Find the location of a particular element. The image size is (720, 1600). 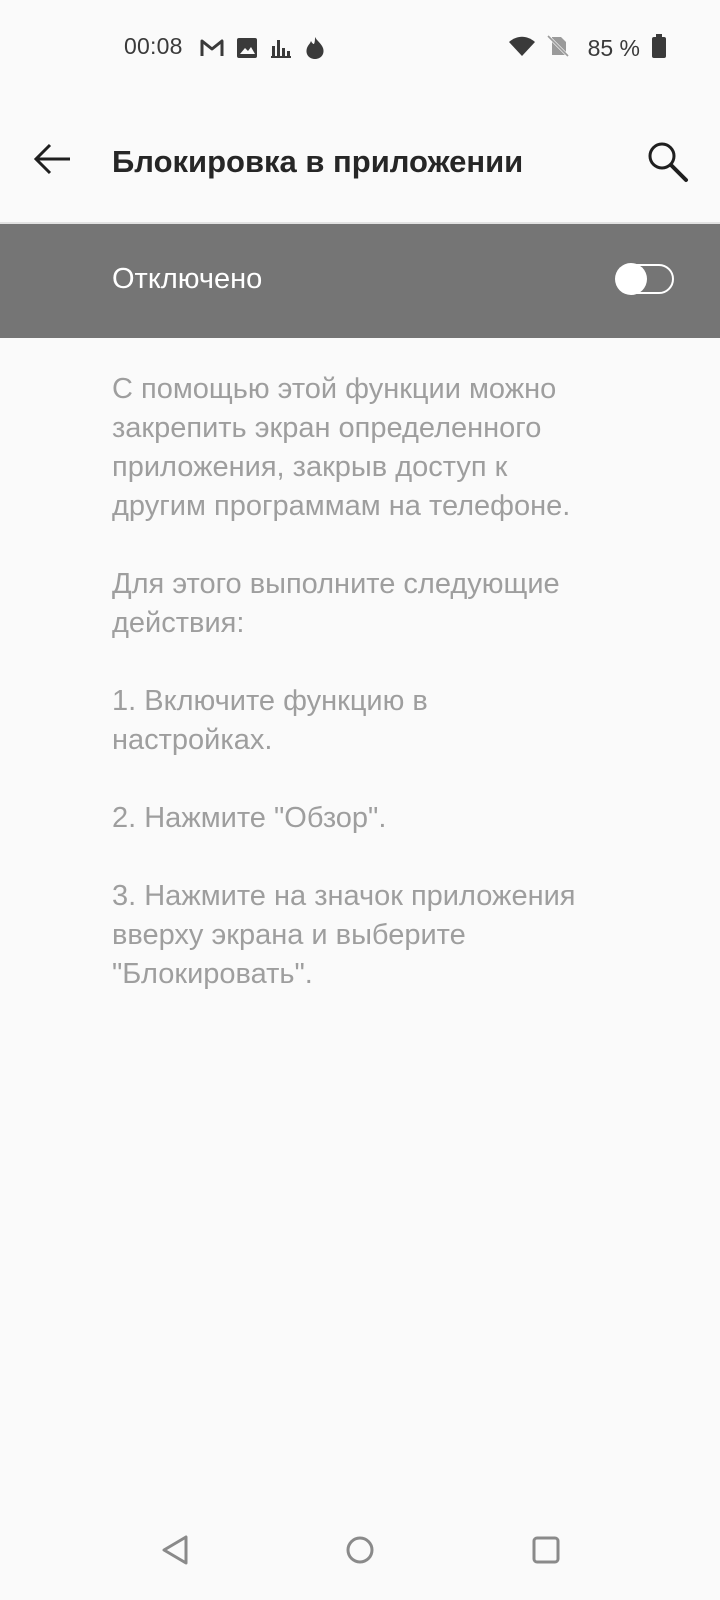

back-button is located at coordinates (53, 159).